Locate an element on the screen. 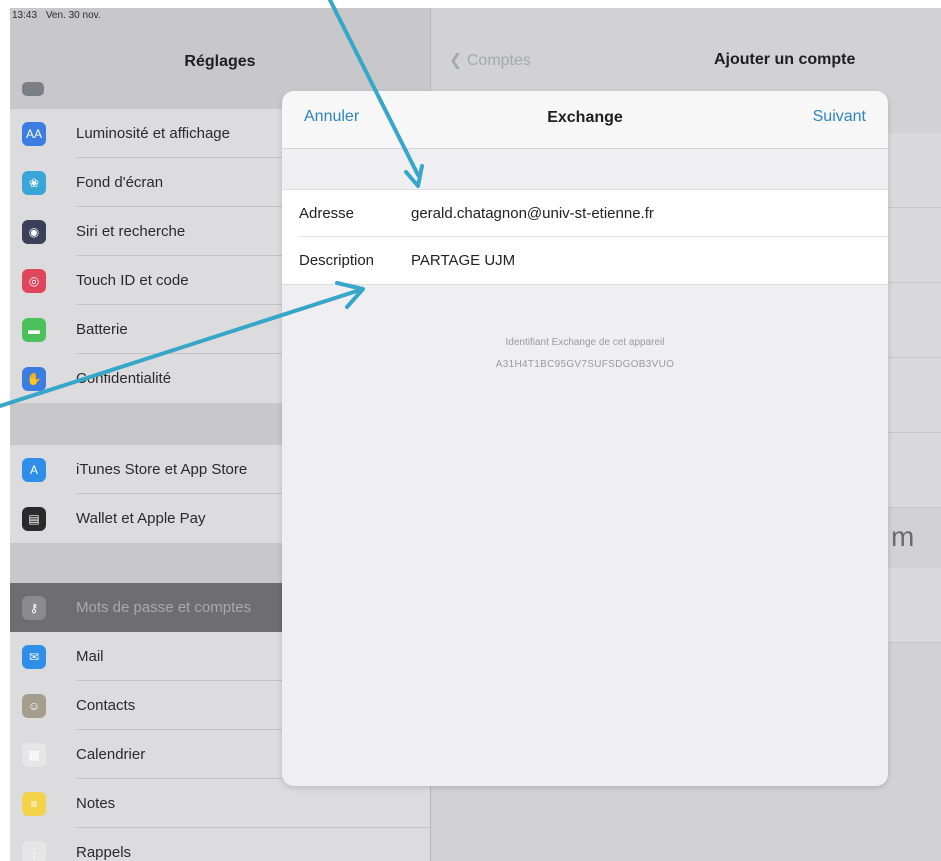 The height and width of the screenshot is (861, 941). notes-icon: ≡ is located at coordinates (34, 803).